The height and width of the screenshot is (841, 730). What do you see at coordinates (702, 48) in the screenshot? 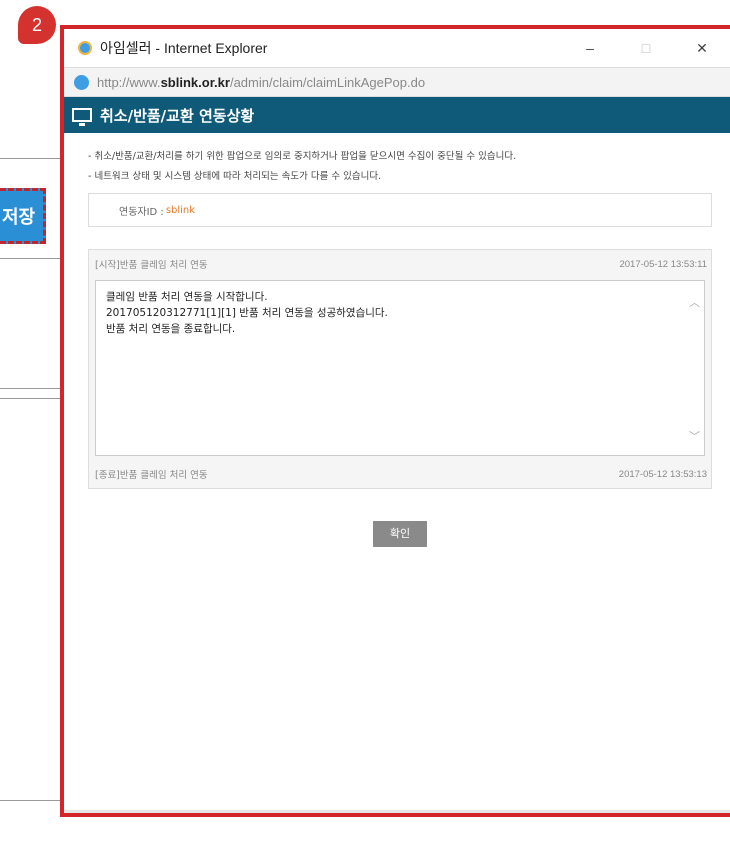
I see `close-button: ✕` at bounding box center [702, 48].